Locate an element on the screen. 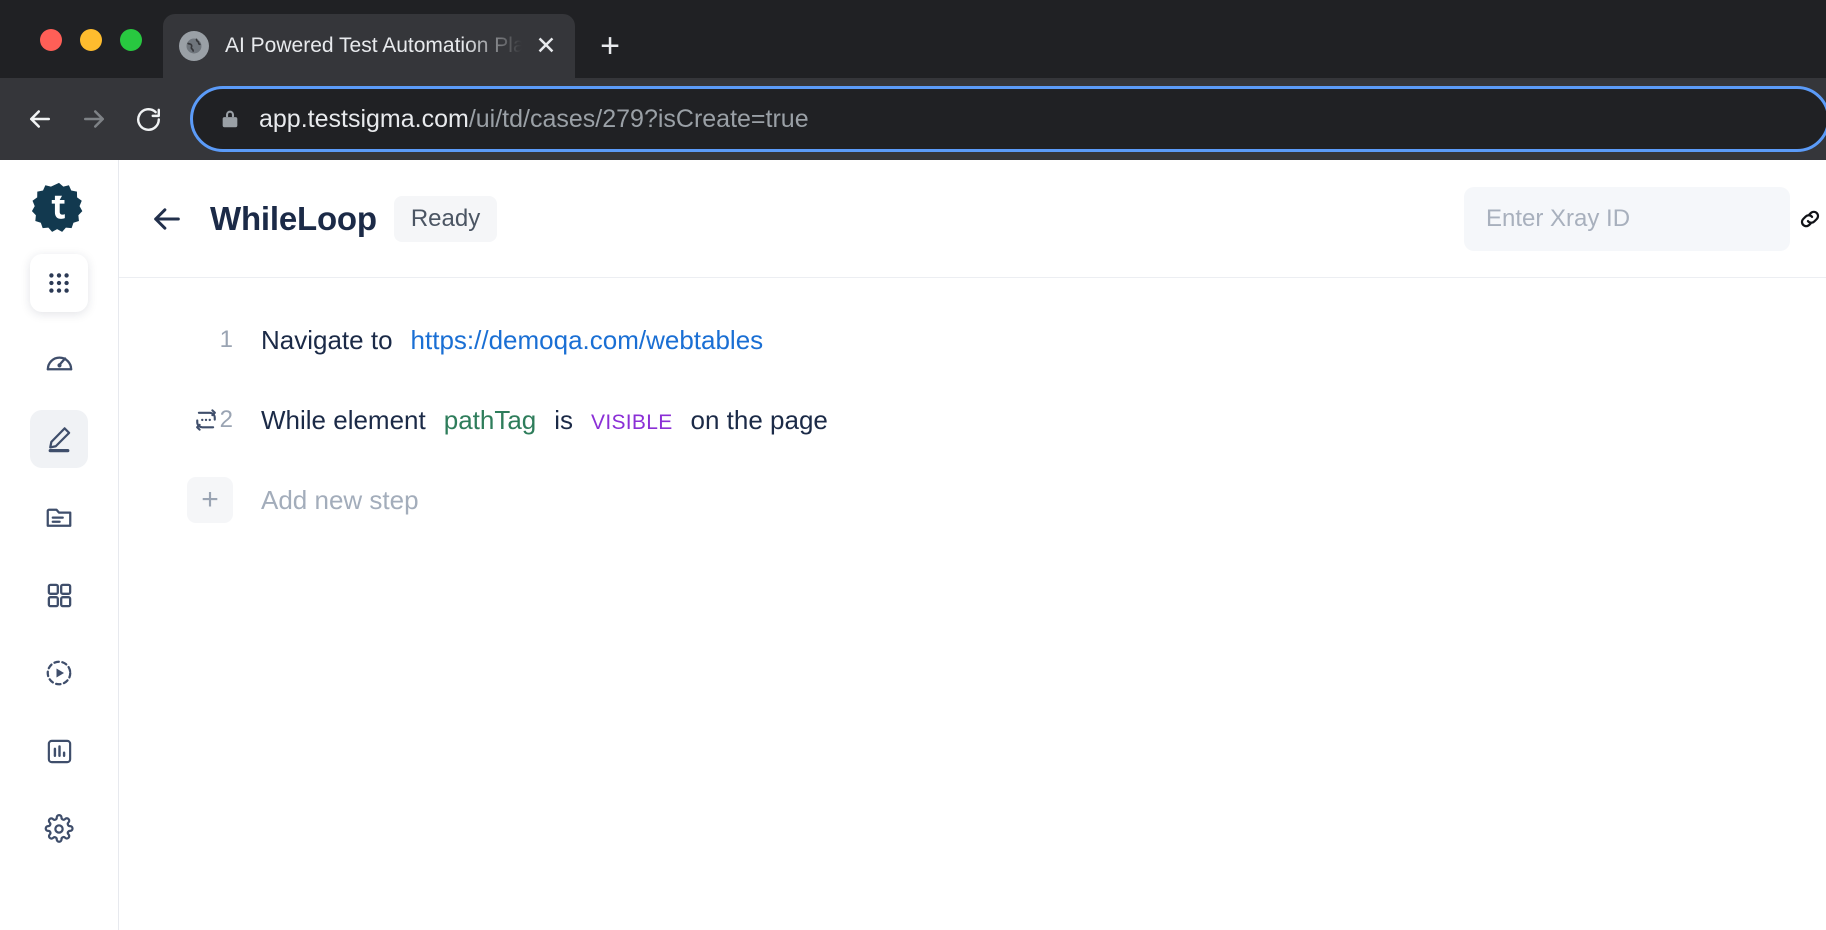 The width and height of the screenshot is (1826, 930). pencil-icon is located at coordinates (59, 440).